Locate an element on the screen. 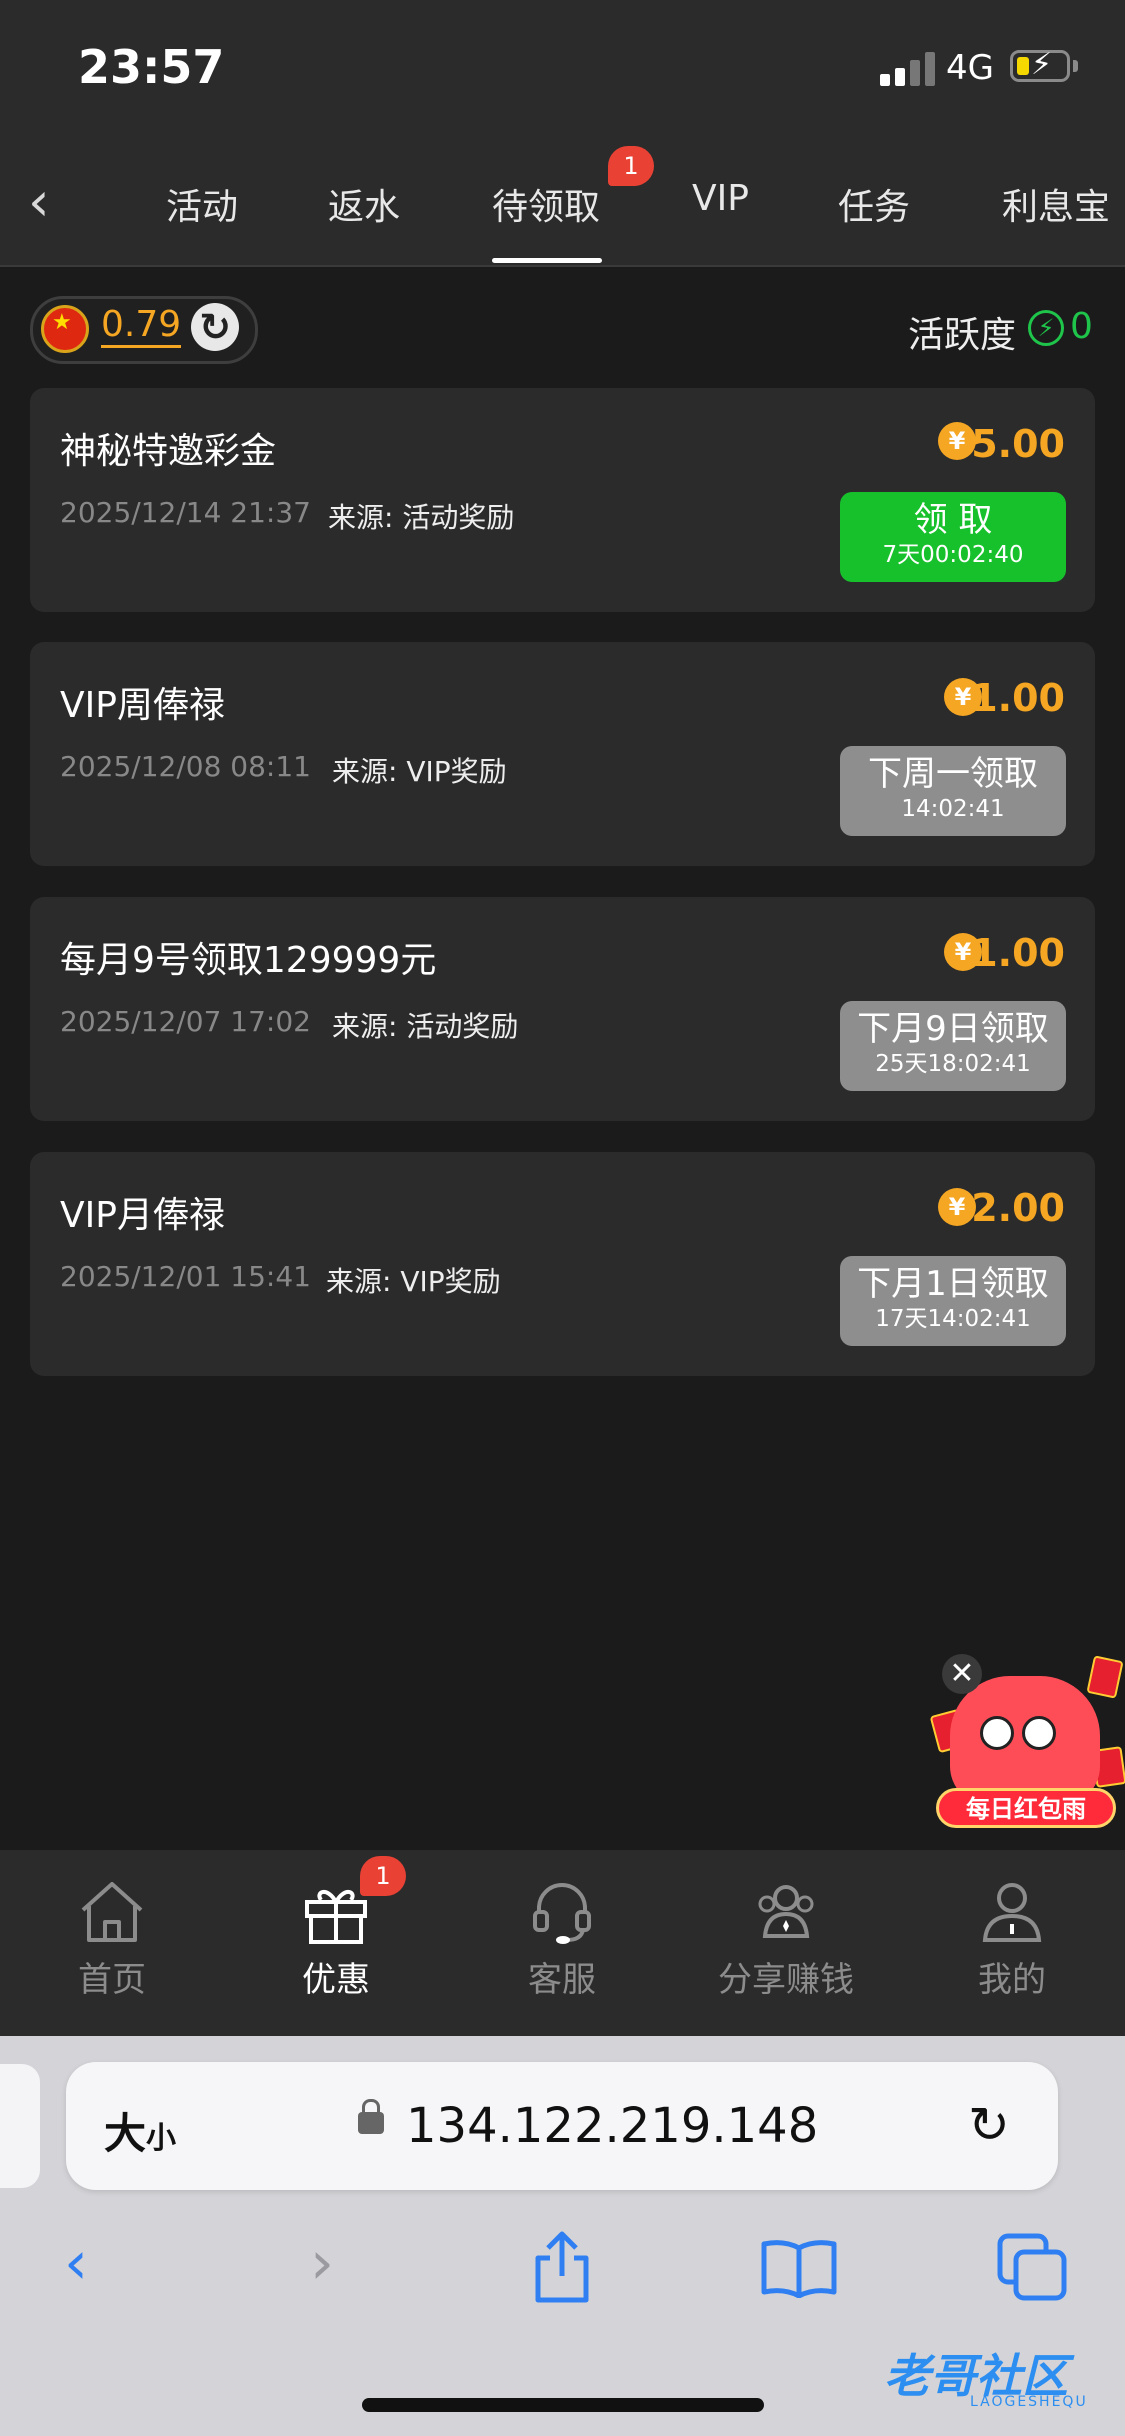 The height and width of the screenshot is (2436, 1125). red-packet-rain-ad: 每日红包雨 ✕ is located at coordinates (1027, 1744).